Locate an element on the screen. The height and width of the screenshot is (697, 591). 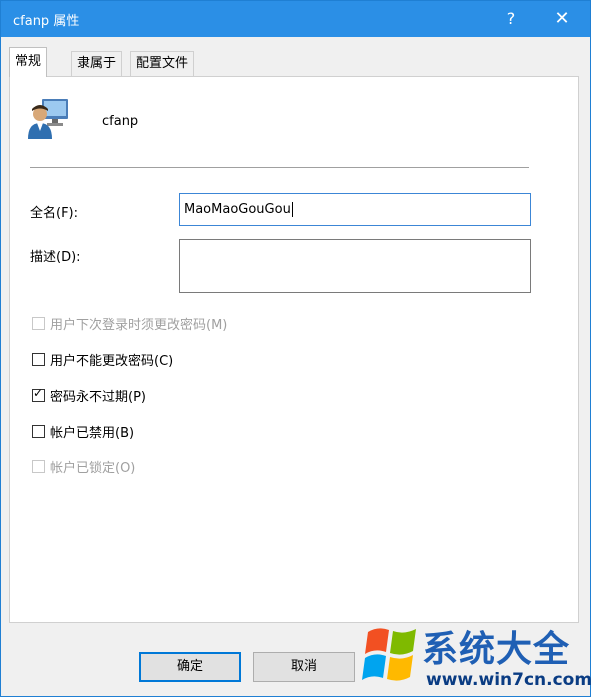
ok-button: 确定 is located at coordinates (190, 667).